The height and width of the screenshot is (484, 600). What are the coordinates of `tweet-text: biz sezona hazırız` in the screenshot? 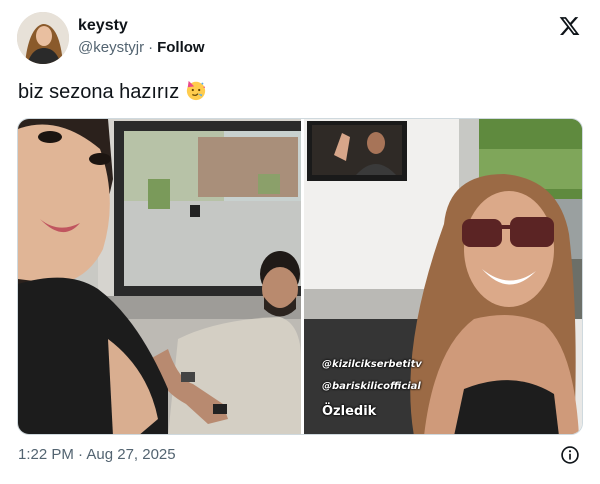 It's located at (112, 92).